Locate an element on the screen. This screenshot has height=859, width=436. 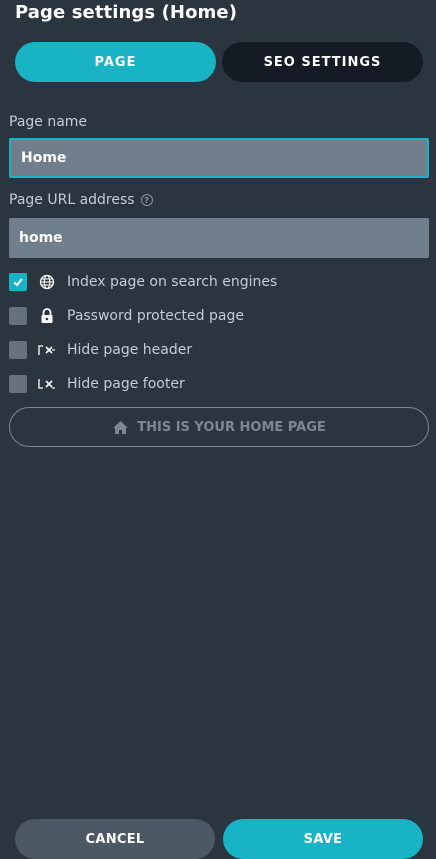
save-button: SAVE is located at coordinates (323, 839).